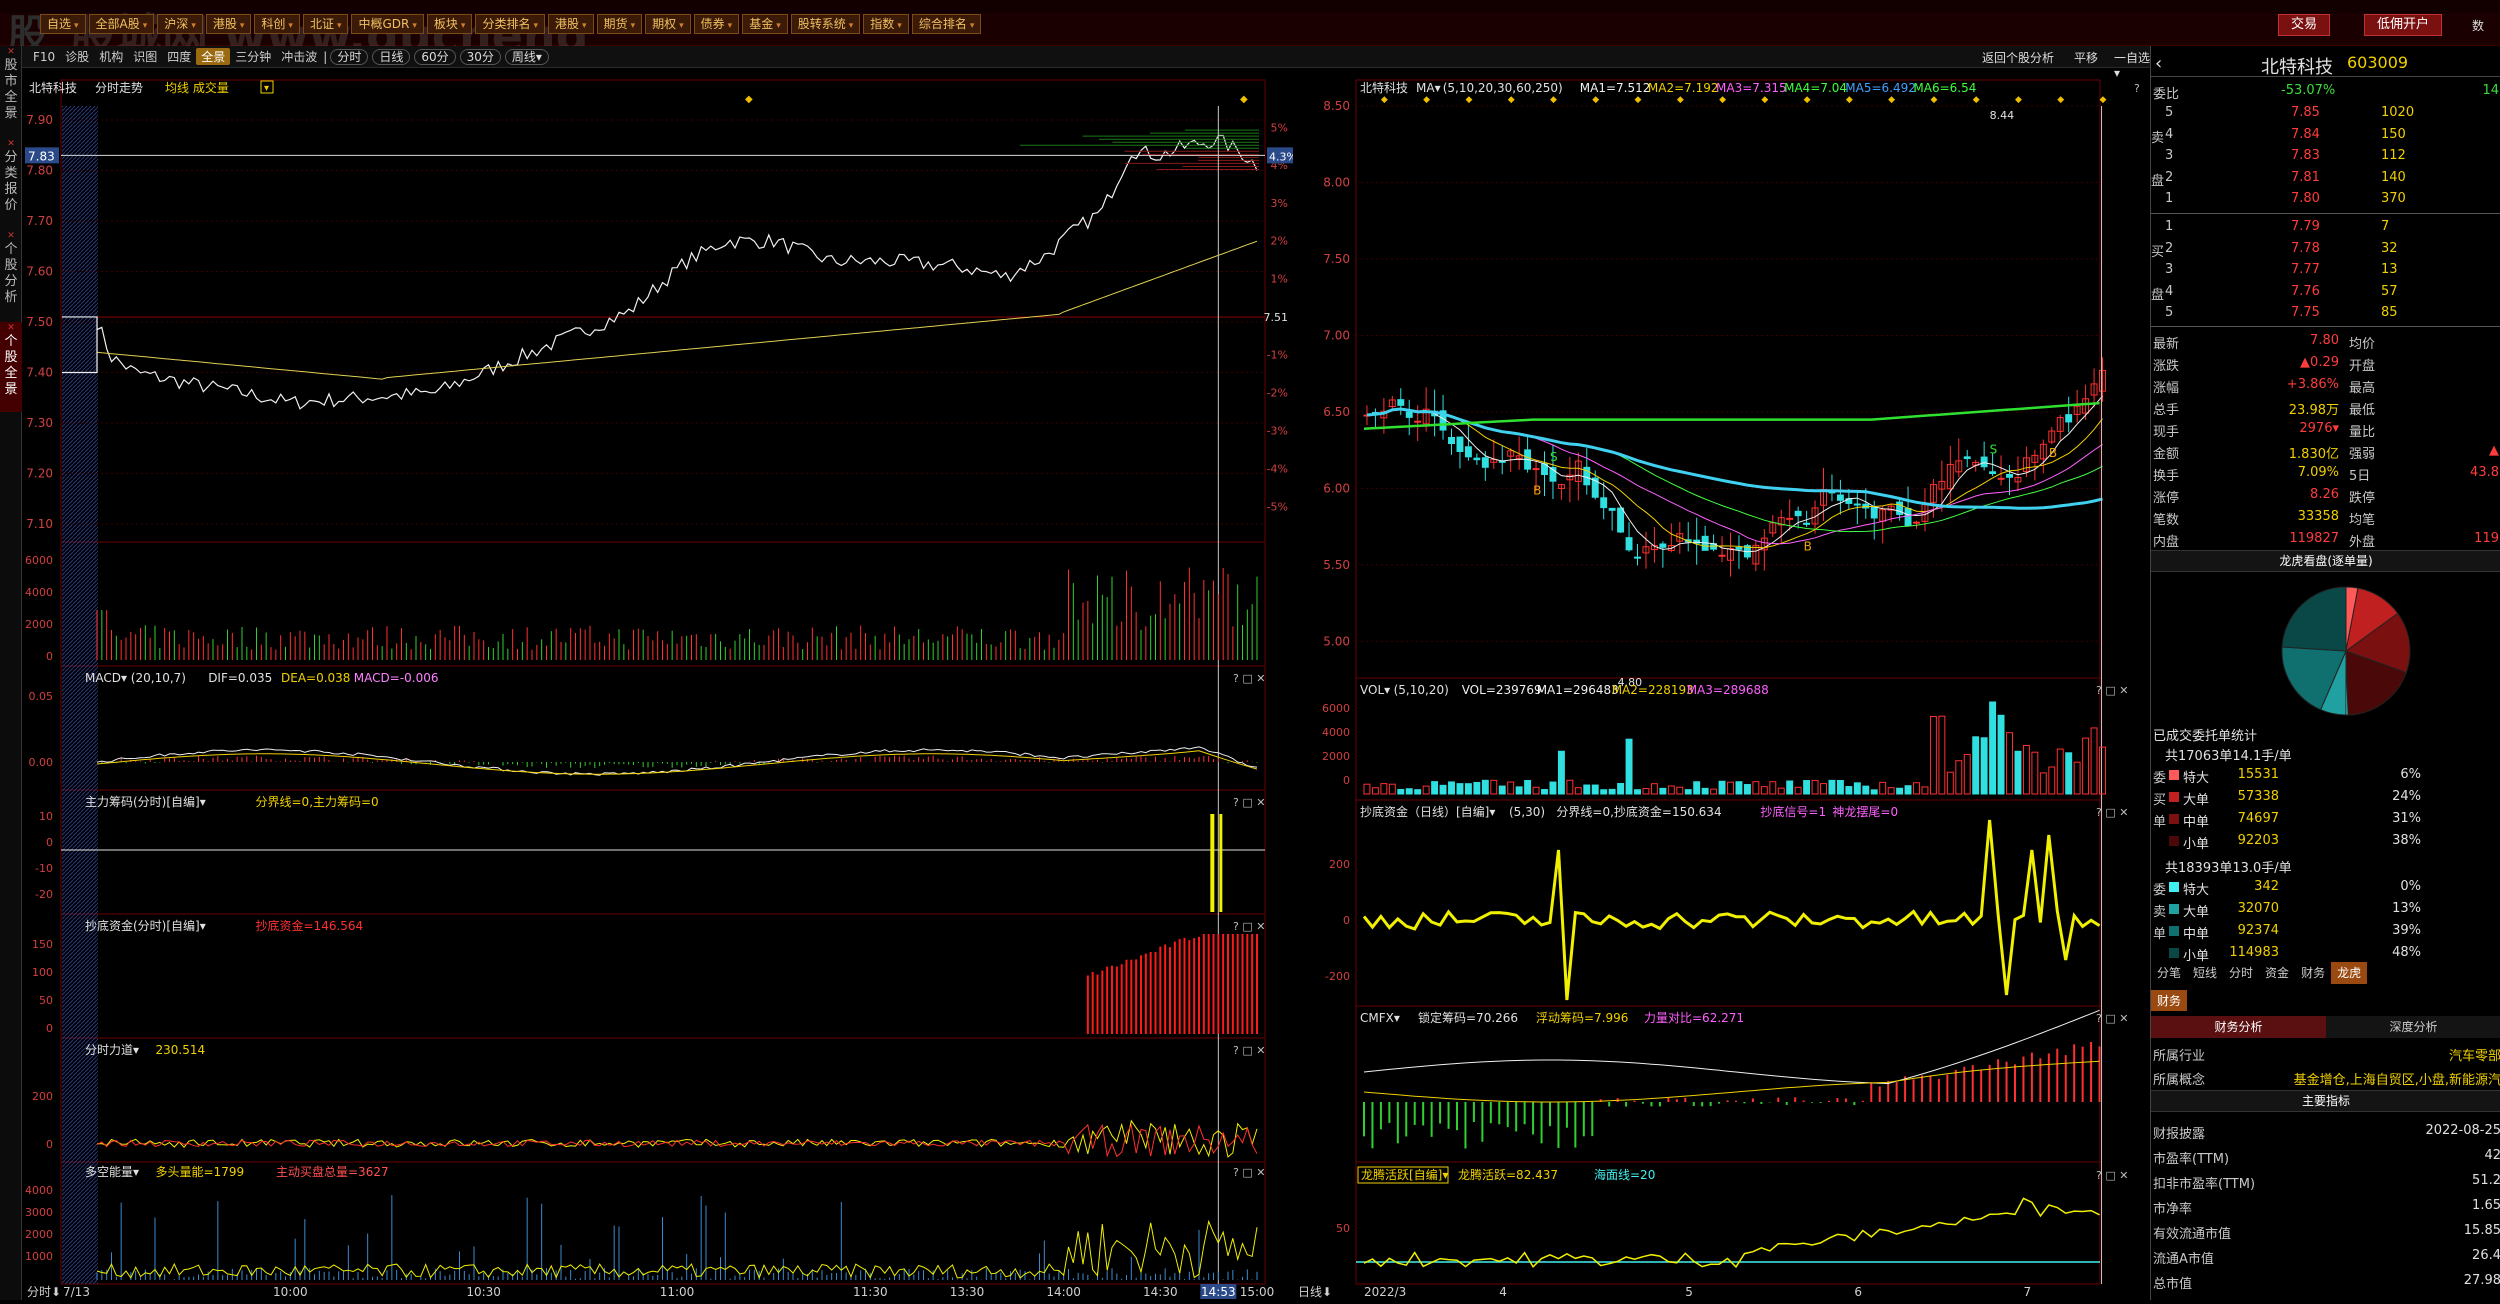 The image size is (2500, 1304). What do you see at coordinates (571, 24) in the screenshot?
I see `market-menu-9: 港股 ▾` at bounding box center [571, 24].